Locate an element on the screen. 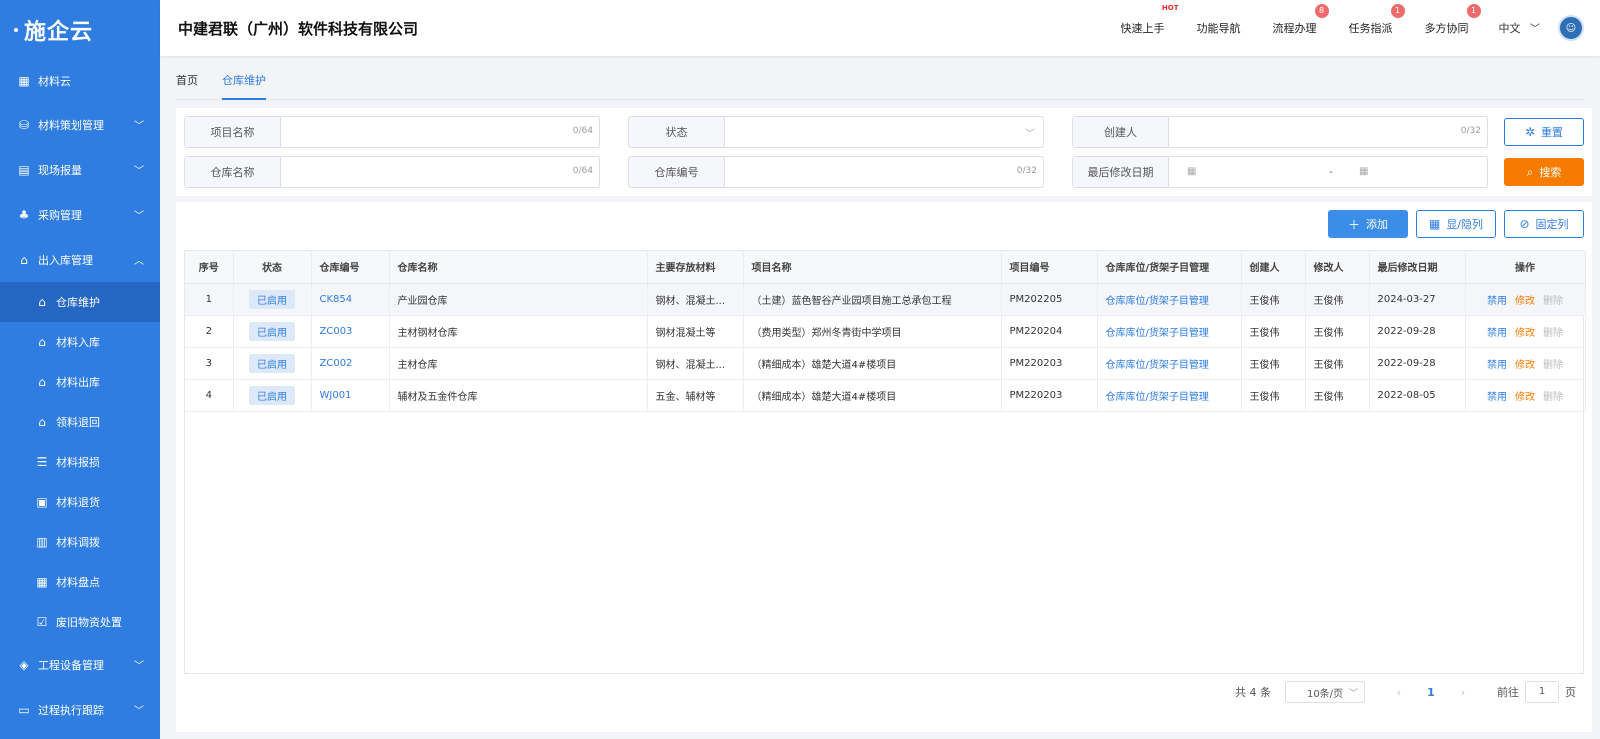 The width and height of the screenshot is (1600, 739). tab-warehouse-maintenance: 仓库维护 is located at coordinates (244, 82).